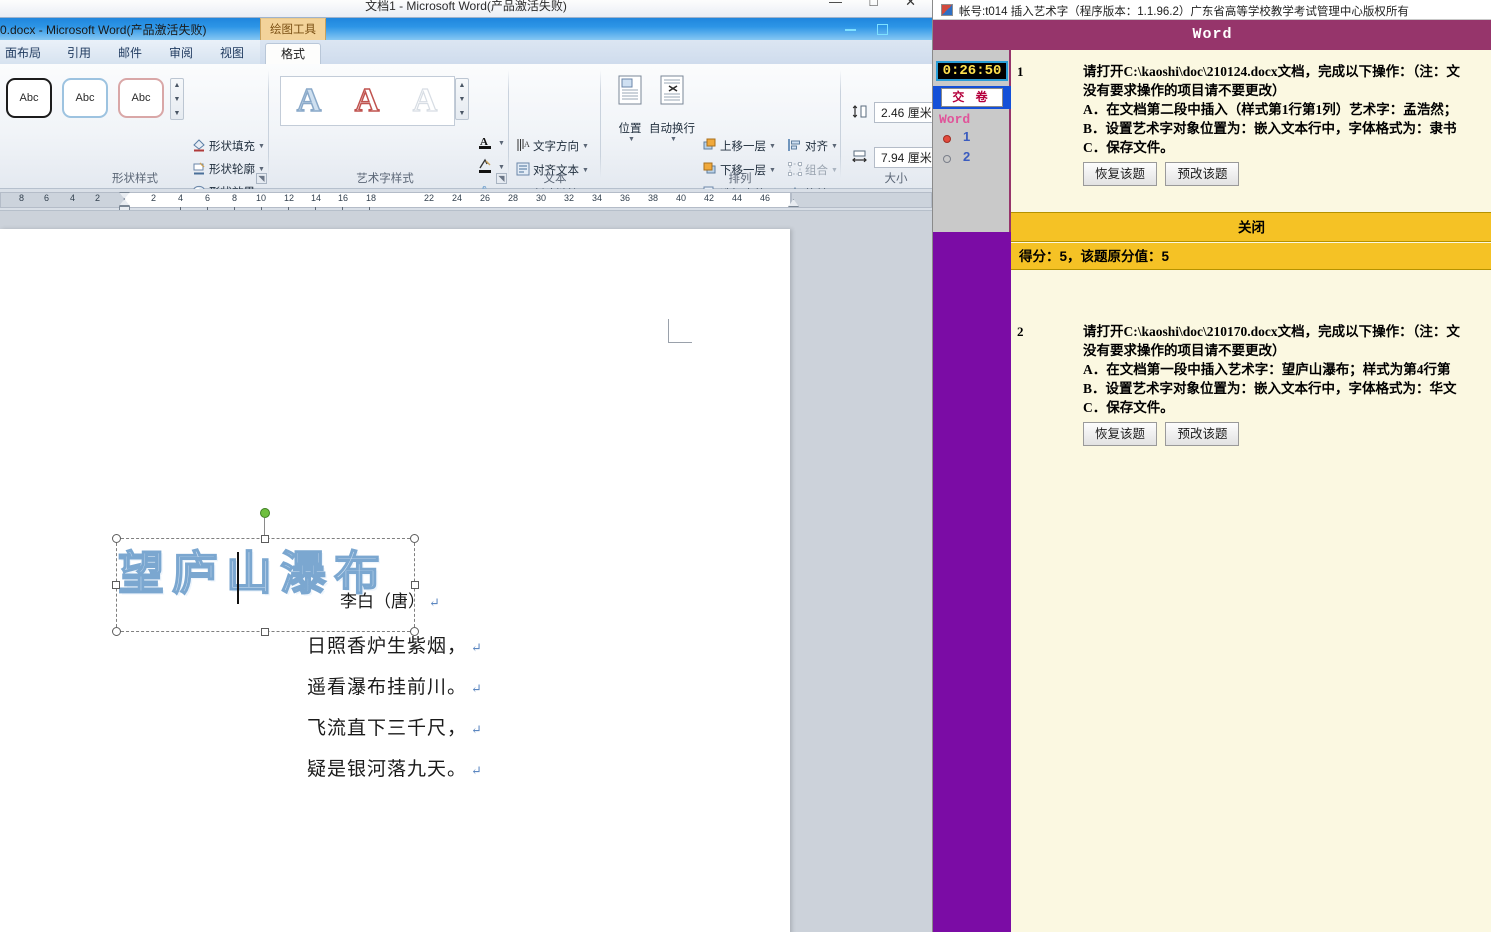 Image resolution: width=1491 pixels, height=932 pixels. Describe the element at coordinates (141, 98) in the screenshot. I see `shape-style-preset-3: Abc` at that location.